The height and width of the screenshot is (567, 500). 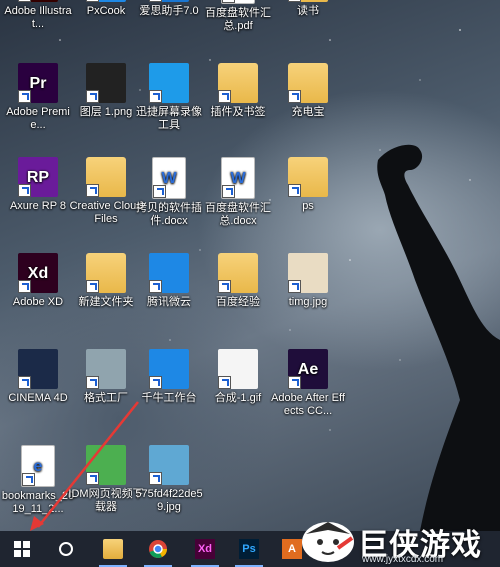 I want to click on desktop-icon: W 百度盘软件汇总.docx, so click(x=238, y=192).